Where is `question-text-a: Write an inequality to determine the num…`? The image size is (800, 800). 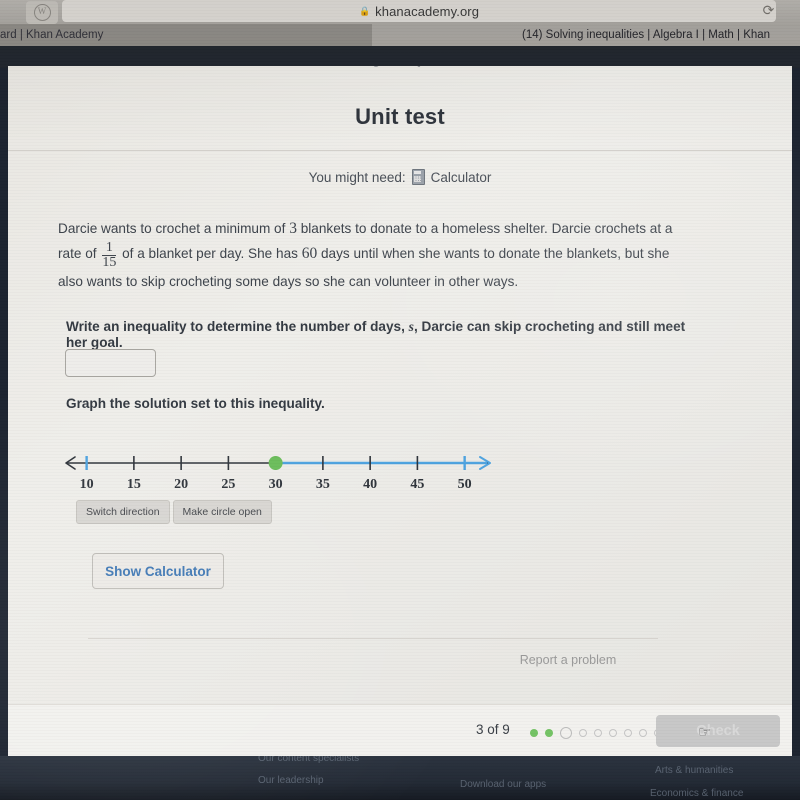 question-text-a: Write an inequality to determine the num… is located at coordinates (237, 326).